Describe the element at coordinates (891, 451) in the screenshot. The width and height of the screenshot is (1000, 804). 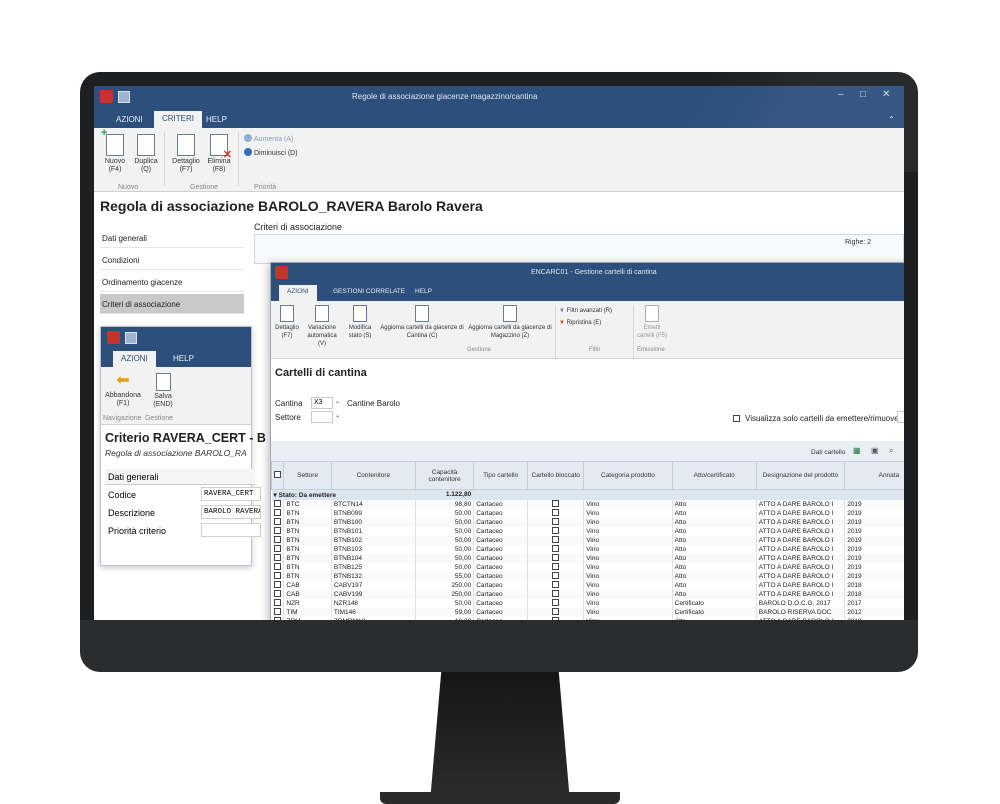
I see `search-icon: ⌕` at that location.